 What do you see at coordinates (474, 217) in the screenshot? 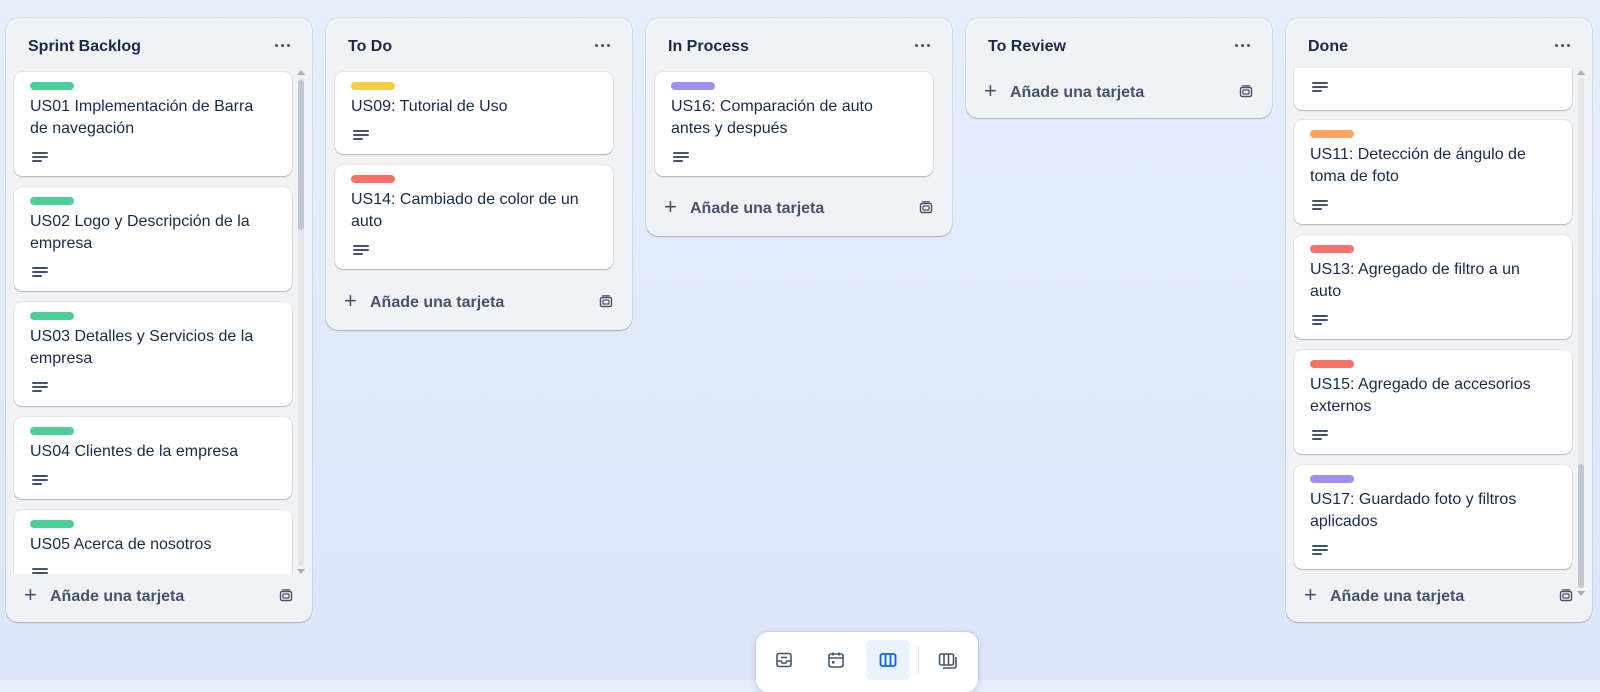
I see `card: US14: Cambiado de color de un auto` at bounding box center [474, 217].